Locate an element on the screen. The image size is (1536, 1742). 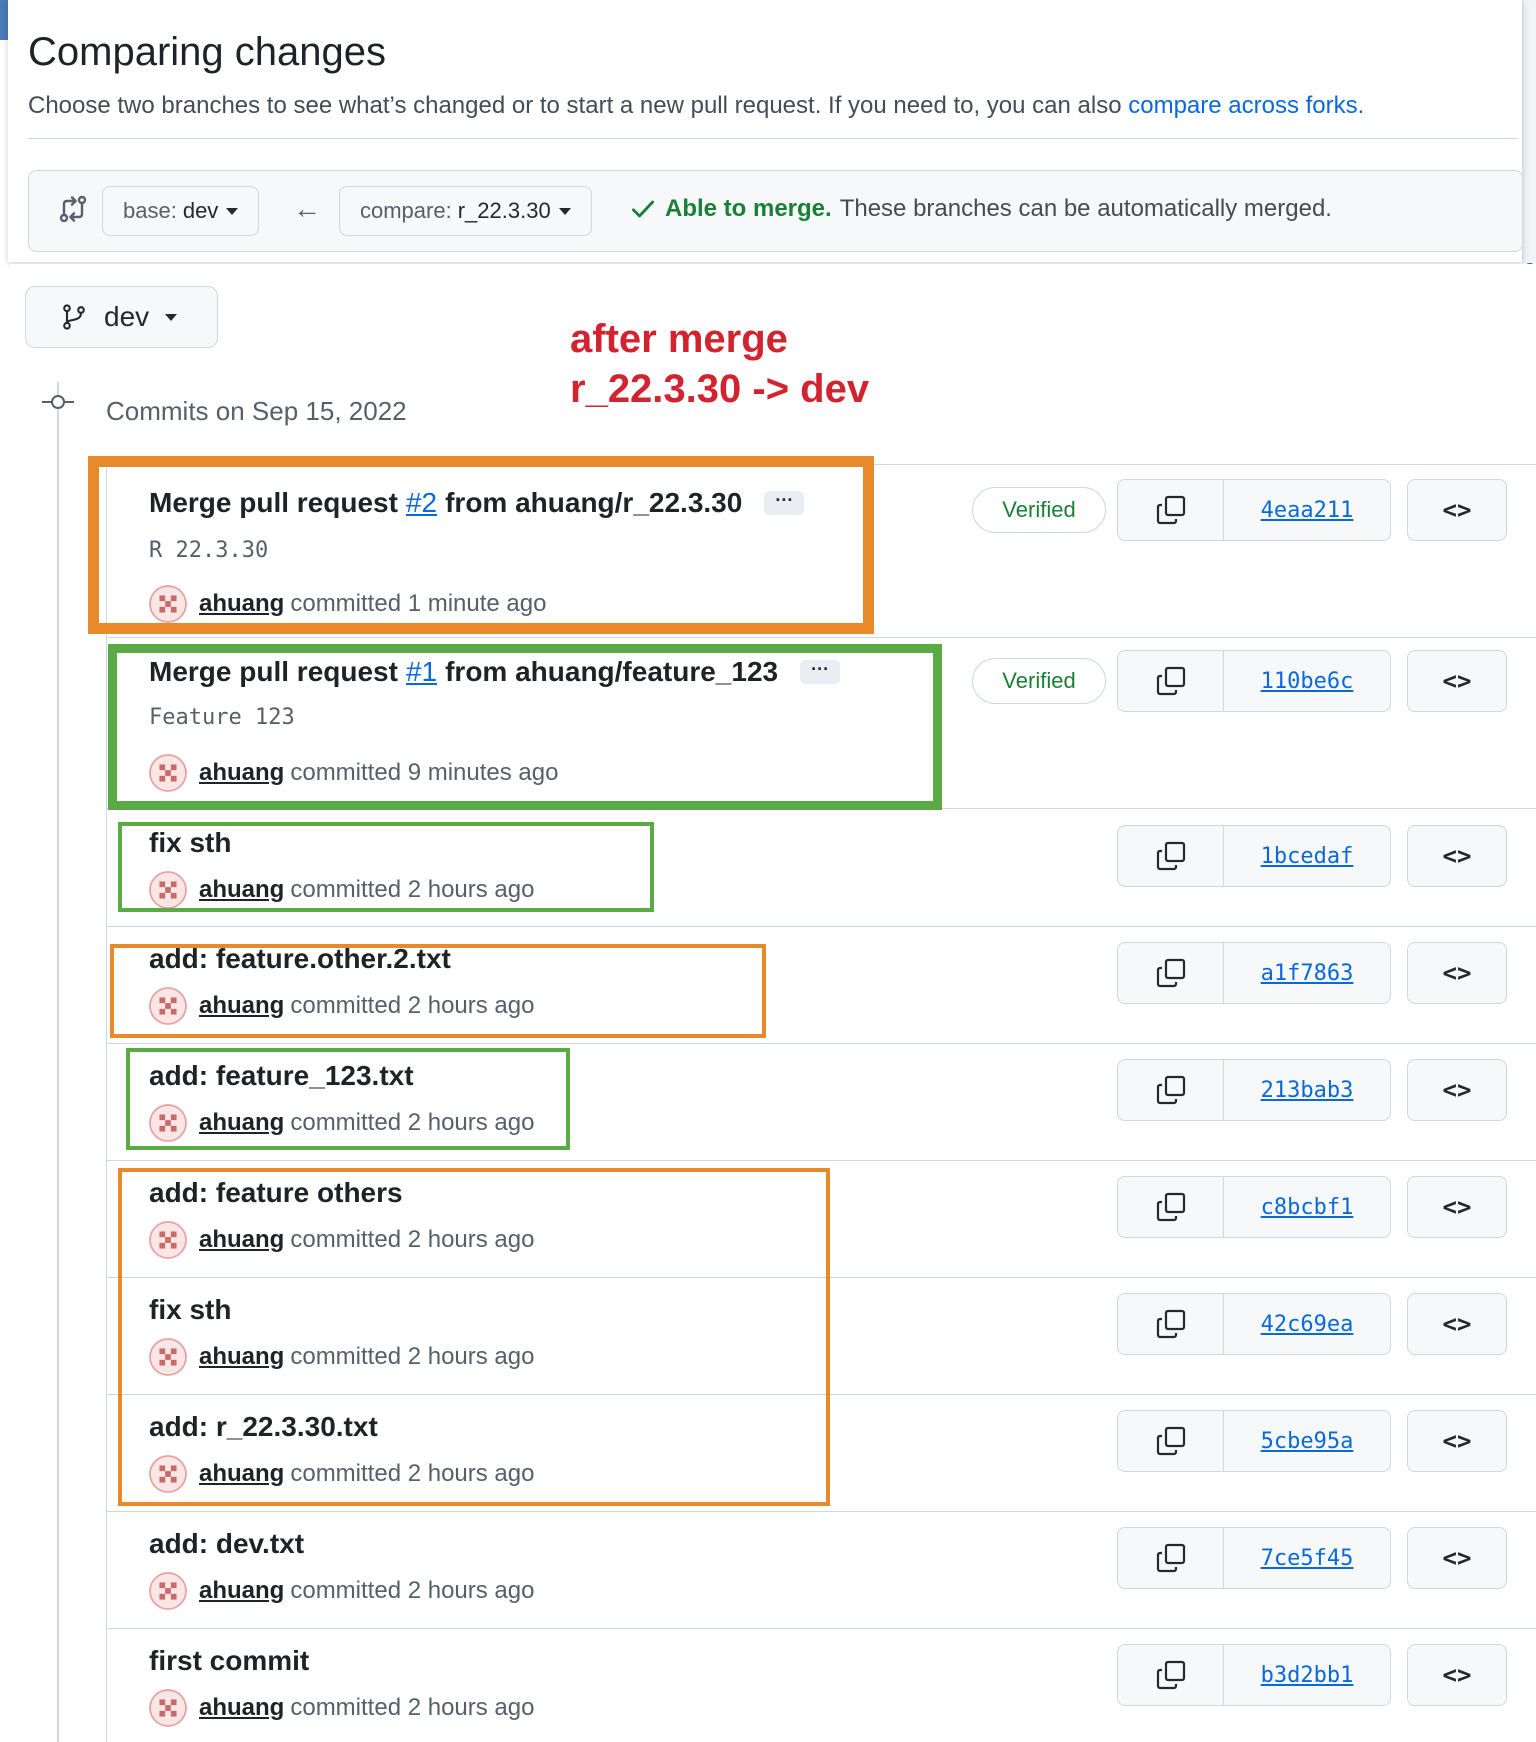
commit-sha-link: b3d2bb1 is located at coordinates (1307, 1675).